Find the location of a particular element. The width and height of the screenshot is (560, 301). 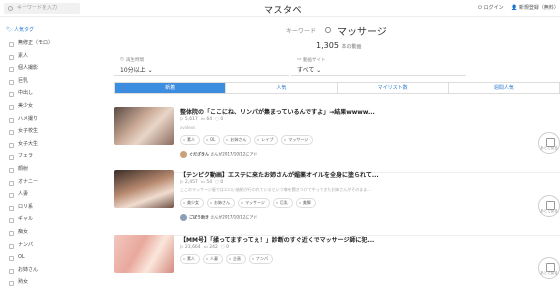

tag-list: 素人 OL お姉さん レイプ マッサージ is located at coordinates (247, 140).